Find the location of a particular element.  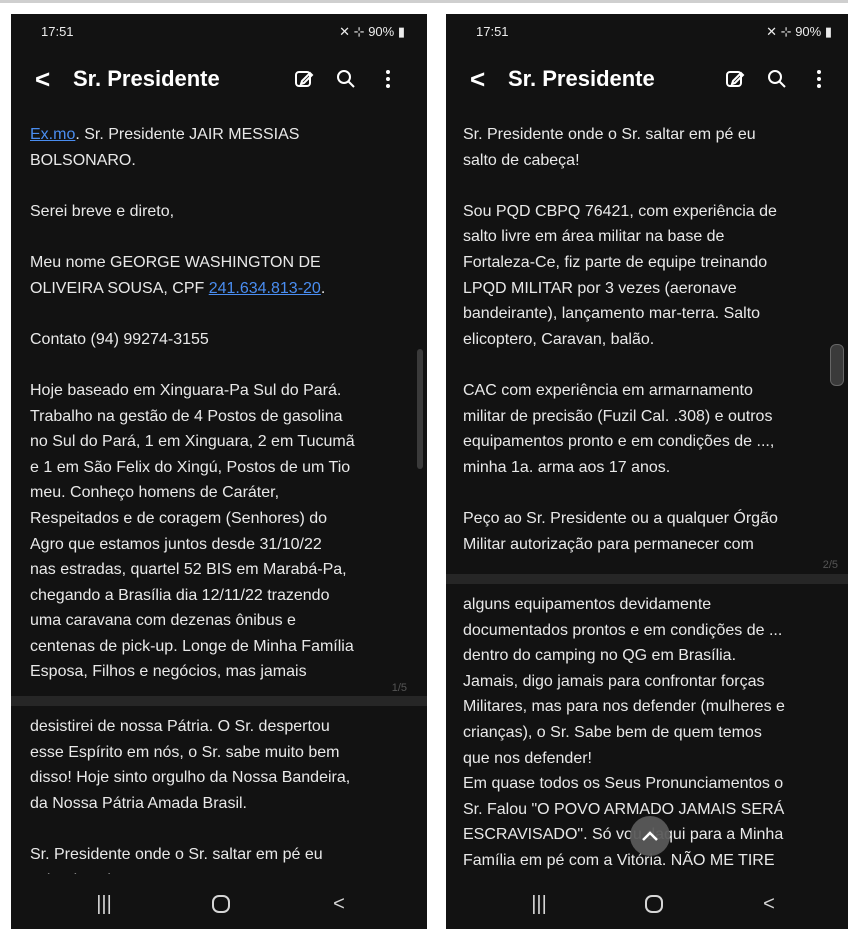

scrollbar-thumb is located at coordinates (420, 409).